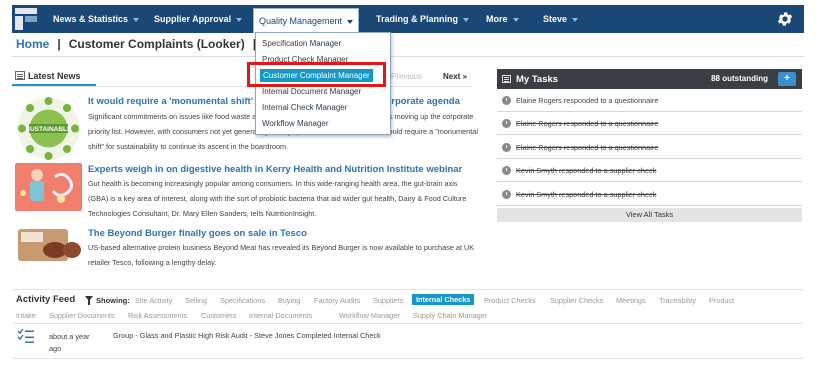 This screenshot has width=830, height=375. Describe the element at coordinates (218, 315) in the screenshot. I see `feed-filter-customers: Customers` at that location.